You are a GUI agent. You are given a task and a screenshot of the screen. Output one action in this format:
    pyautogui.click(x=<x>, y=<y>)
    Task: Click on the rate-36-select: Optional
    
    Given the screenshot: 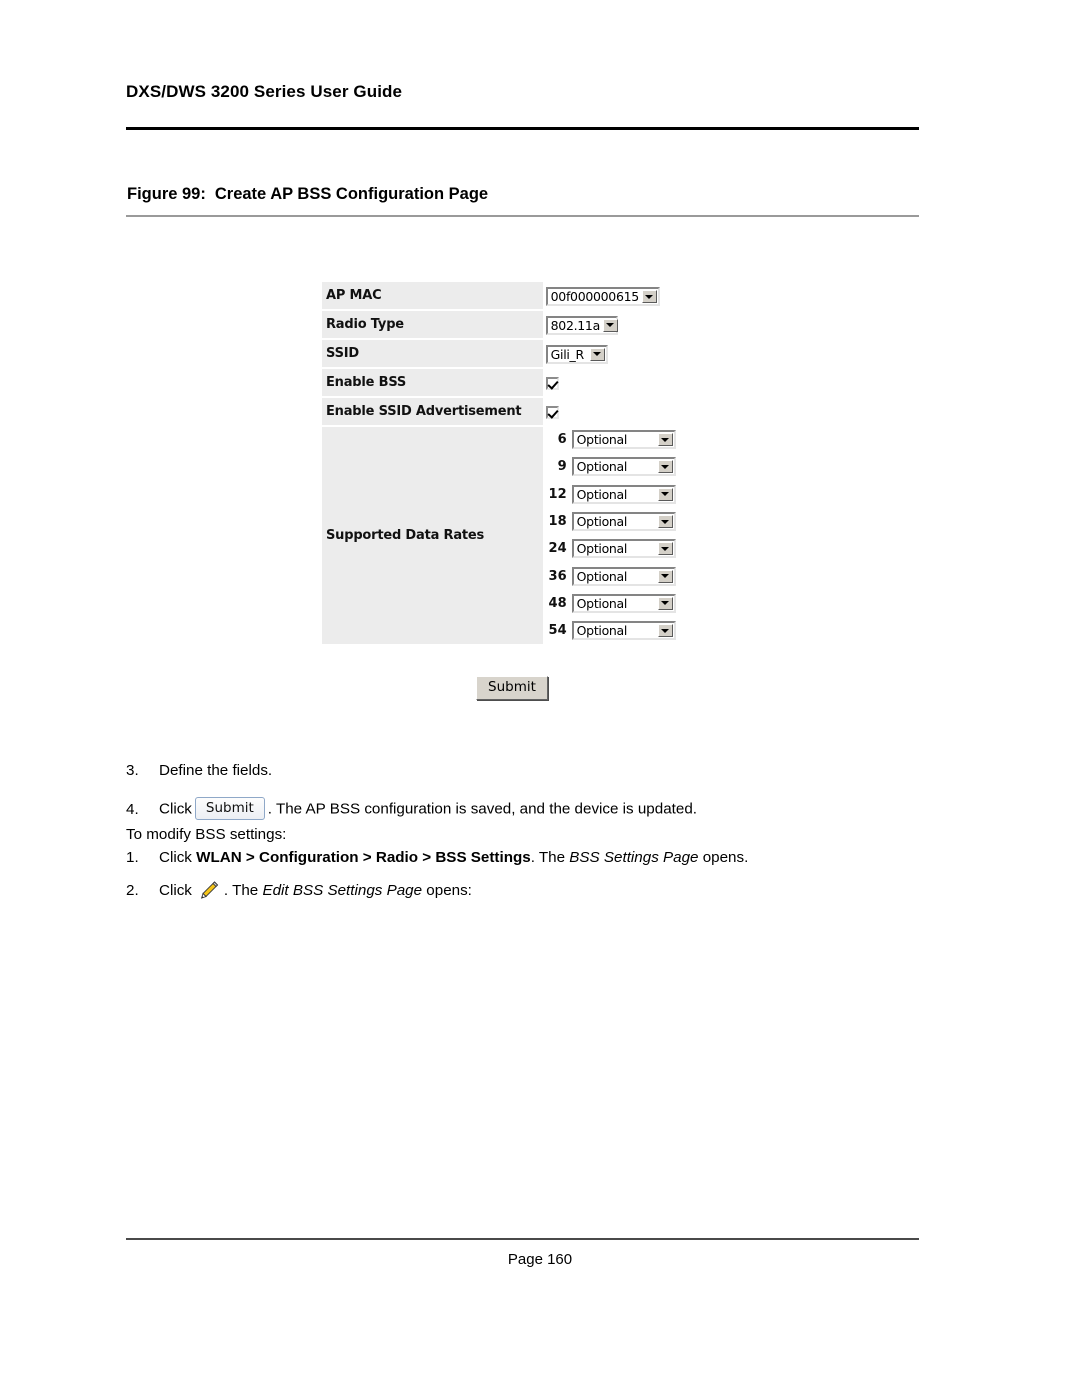 What is the action you would take?
    pyautogui.click(x=623, y=576)
    